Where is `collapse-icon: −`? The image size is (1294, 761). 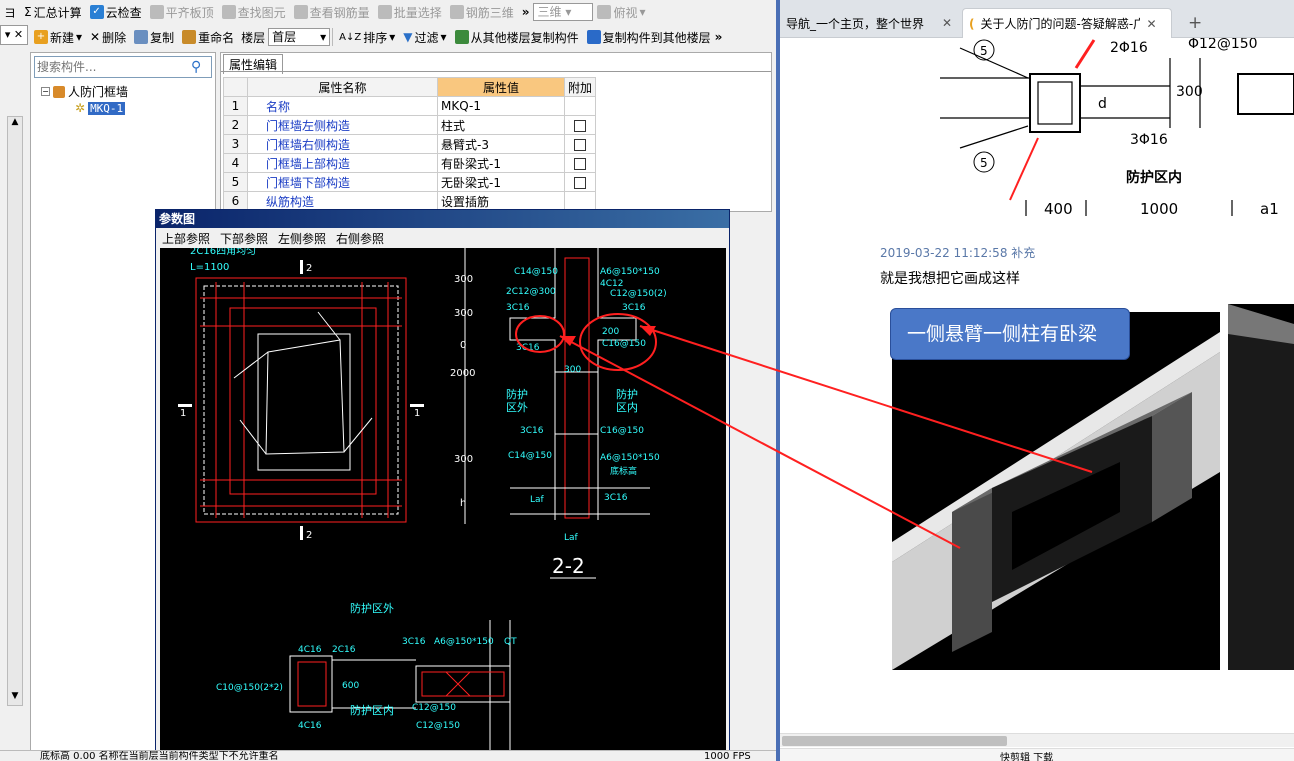
collapse-icon: − is located at coordinates (45, 91).